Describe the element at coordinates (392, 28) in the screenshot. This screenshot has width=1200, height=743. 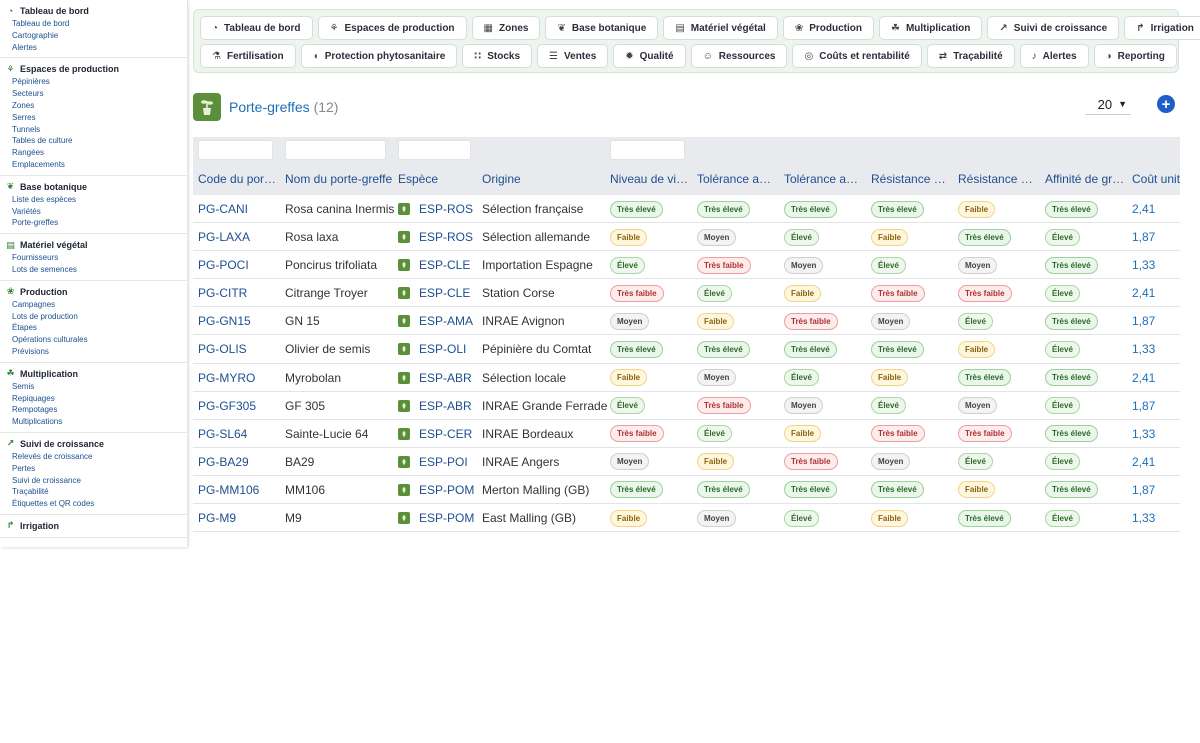
I see `nav-button-espaces-de-production: ⚘ Espaces de production` at that location.